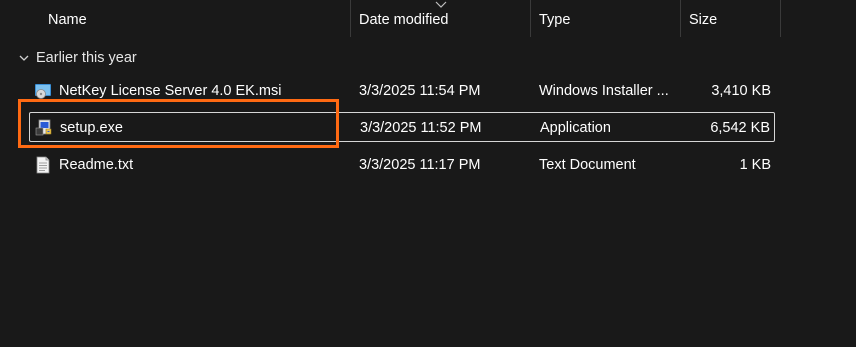 This screenshot has height=347, width=856. I want to click on column-header-bar: Name Date modified Type Size, so click(428, 18).